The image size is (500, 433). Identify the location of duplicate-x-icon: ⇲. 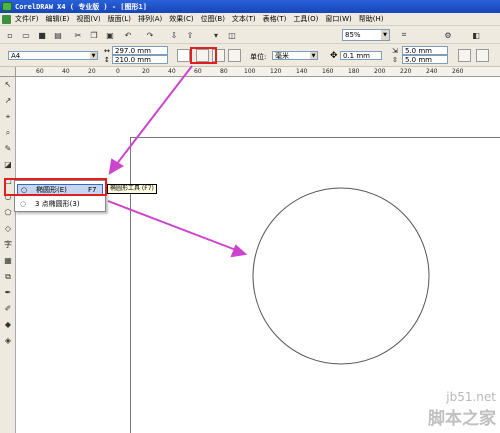
(395, 51).